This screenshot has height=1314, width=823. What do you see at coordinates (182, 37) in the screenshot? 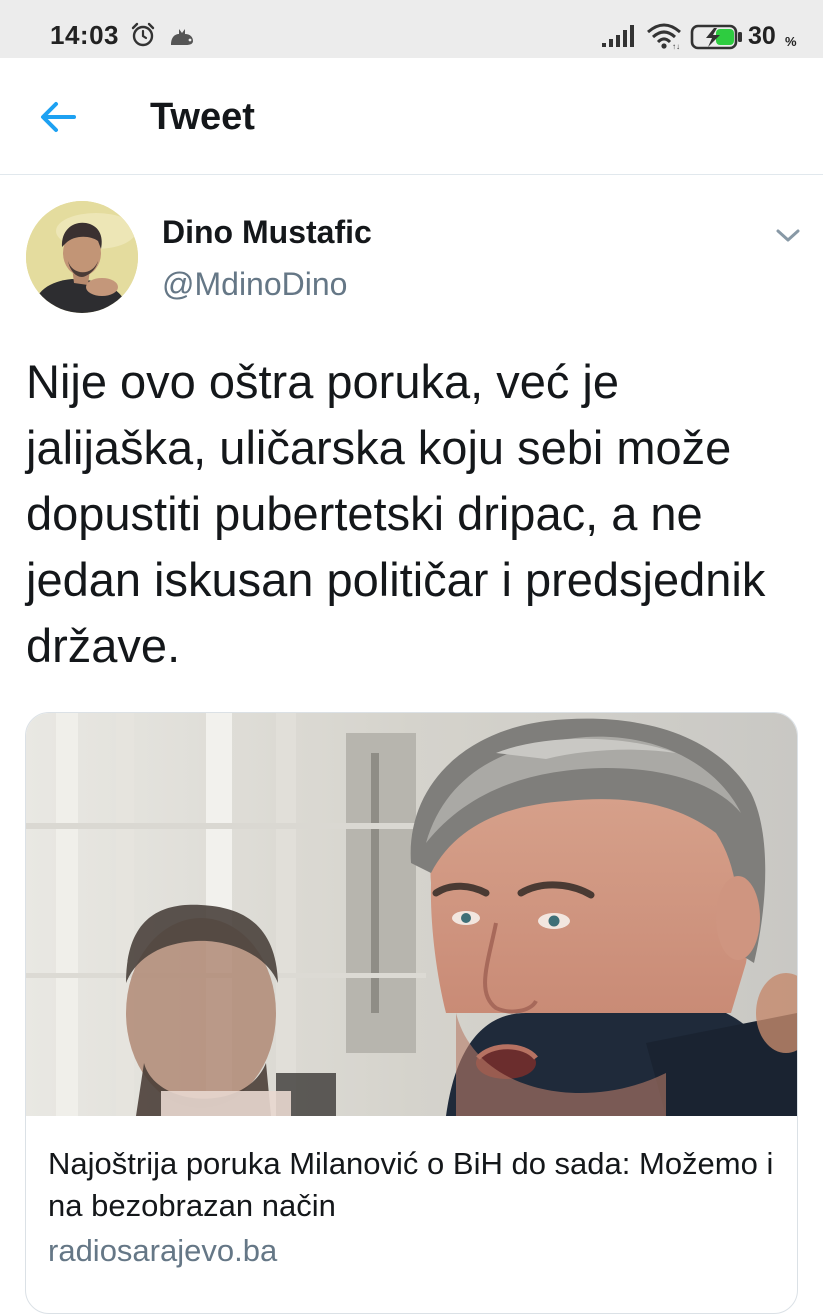
I see `cat-icon` at bounding box center [182, 37].